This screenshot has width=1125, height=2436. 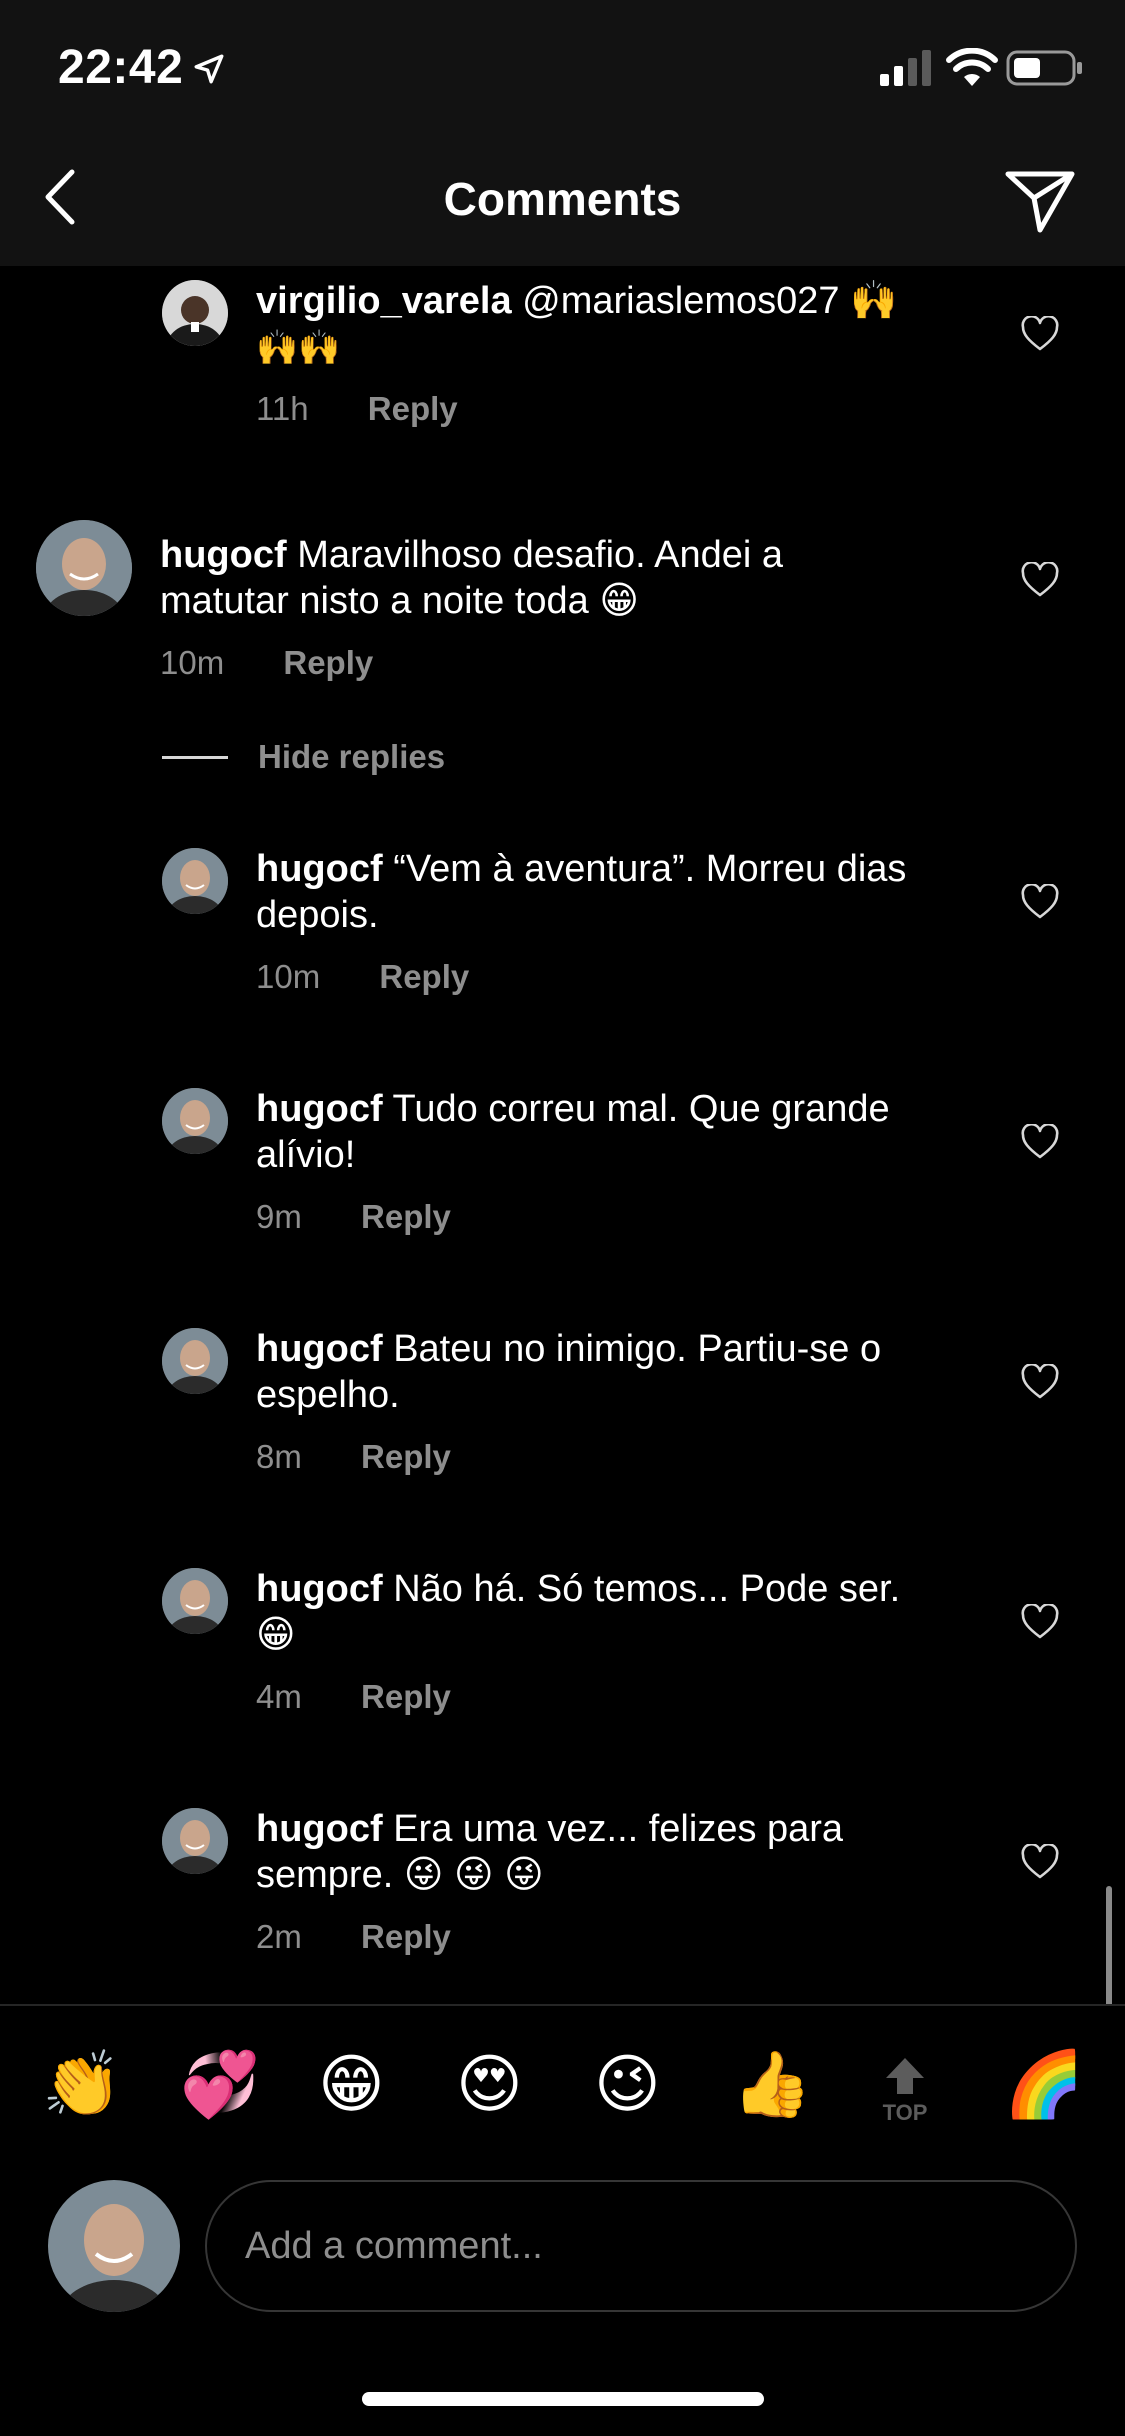 I want to click on scroll-top-icon: TOP, so click(x=905, y=2089).